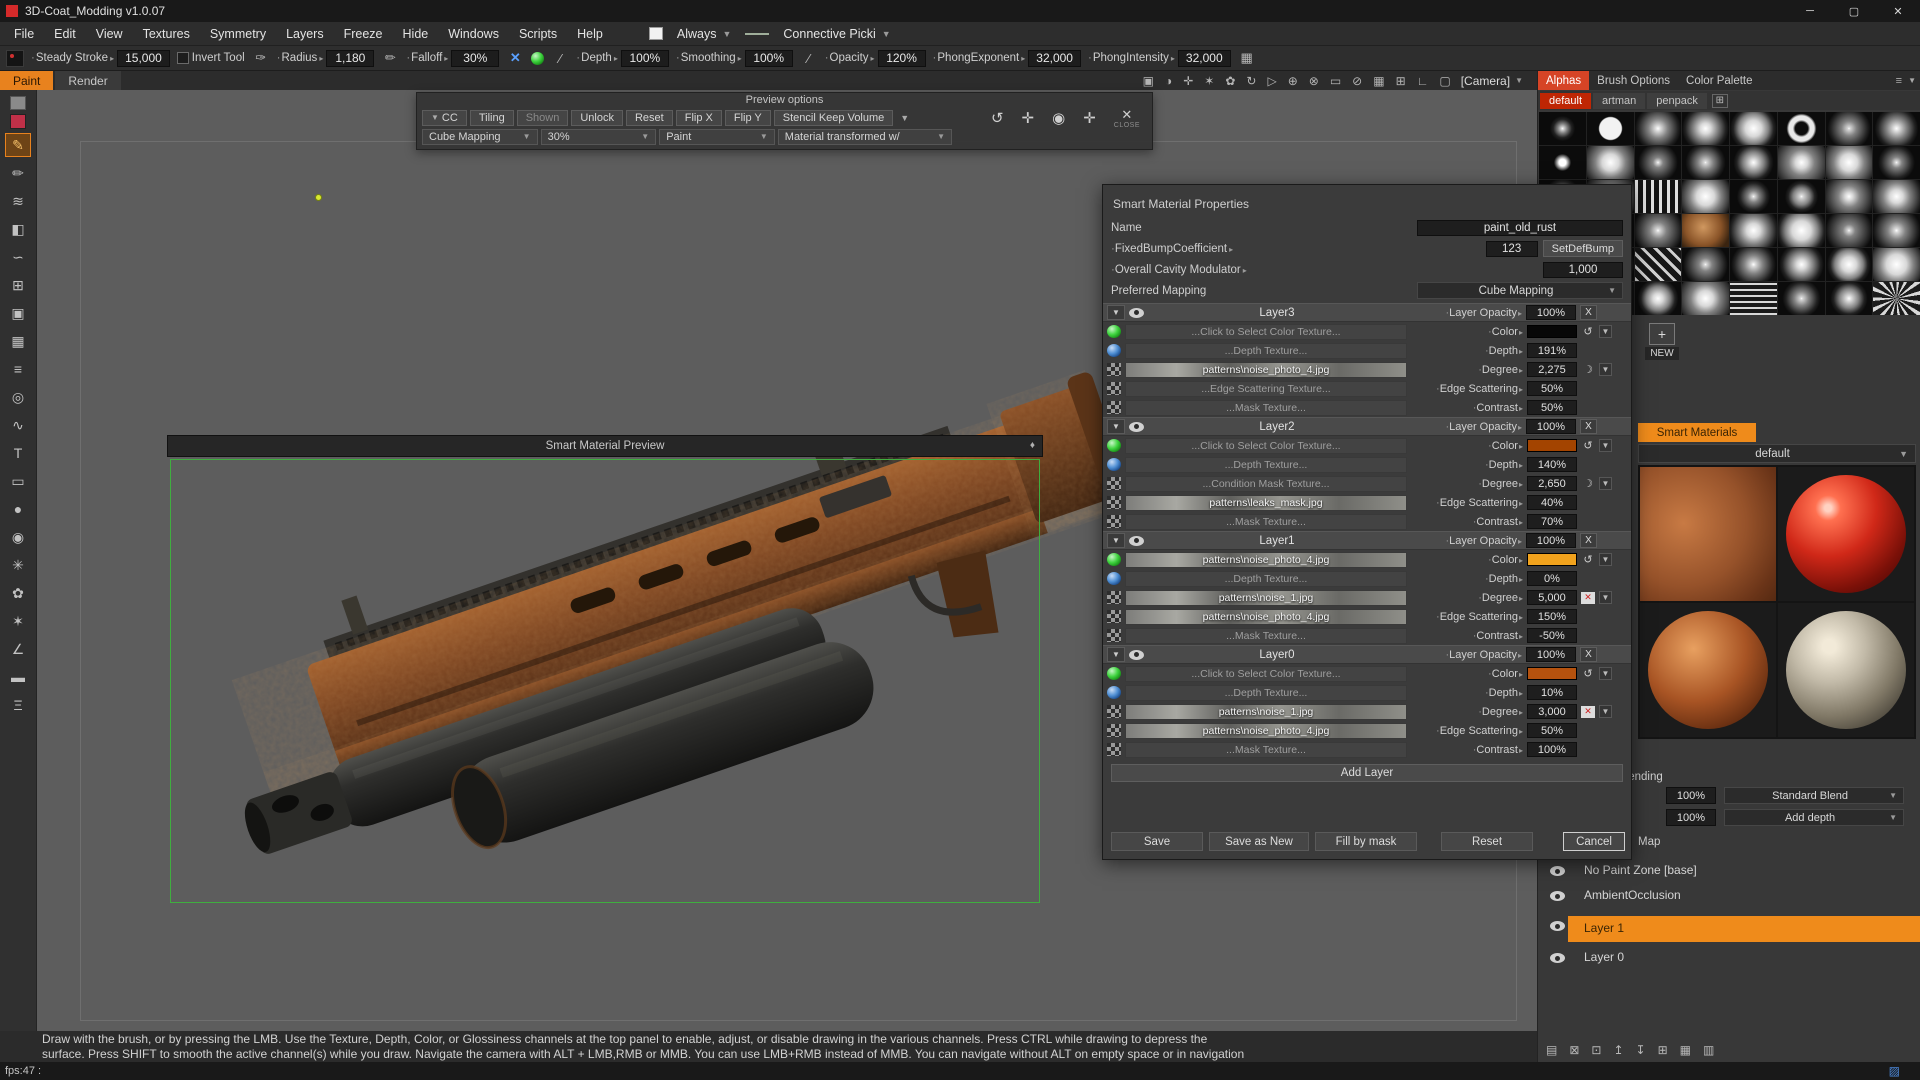 The height and width of the screenshot is (1080, 1920). I want to click on current-alpha-chip, so click(18, 103).